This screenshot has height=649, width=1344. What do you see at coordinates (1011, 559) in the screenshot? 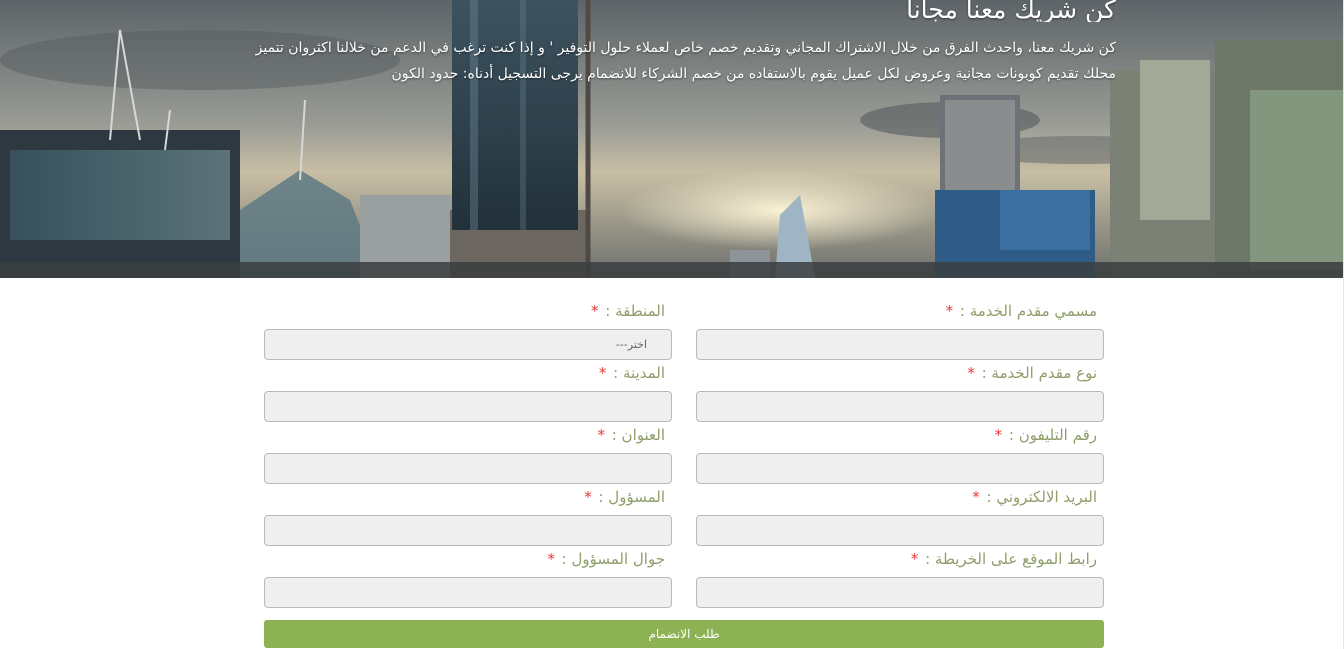
I see `label-text: رابط الموقع على الخريطة :` at bounding box center [1011, 559].